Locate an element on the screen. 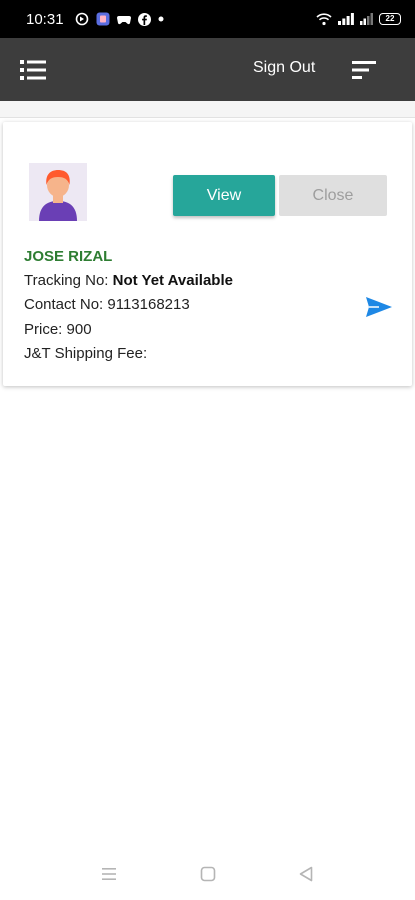 The height and width of the screenshot is (900, 415). view-button: View is located at coordinates (224, 195).